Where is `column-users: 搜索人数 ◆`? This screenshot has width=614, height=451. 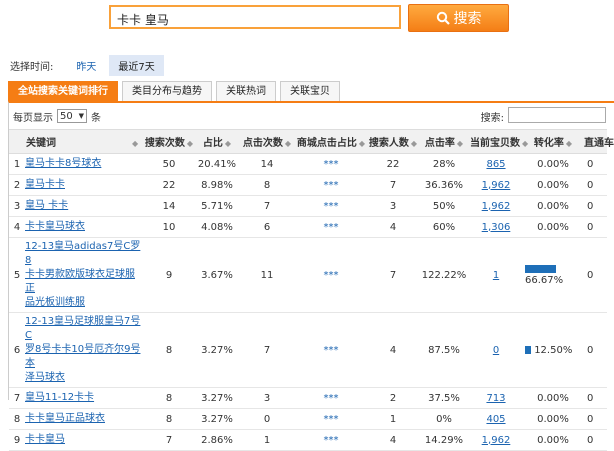
column-users: 搜索人数 ◆ is located at coordinates (393, 141).